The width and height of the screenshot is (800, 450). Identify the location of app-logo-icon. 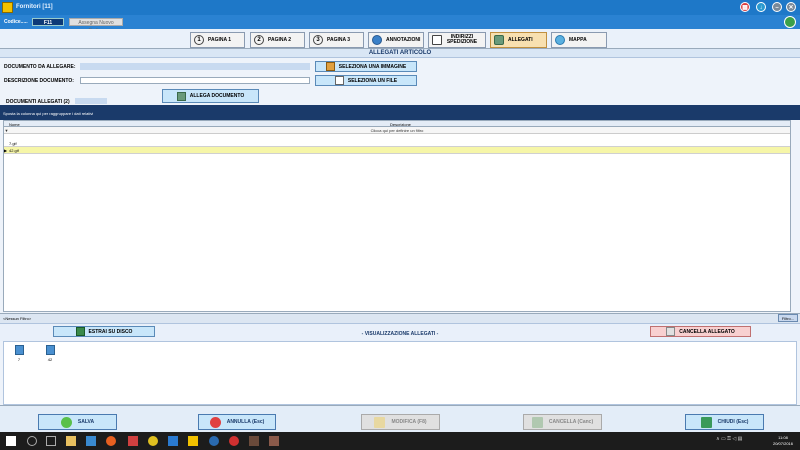
(7, 7).